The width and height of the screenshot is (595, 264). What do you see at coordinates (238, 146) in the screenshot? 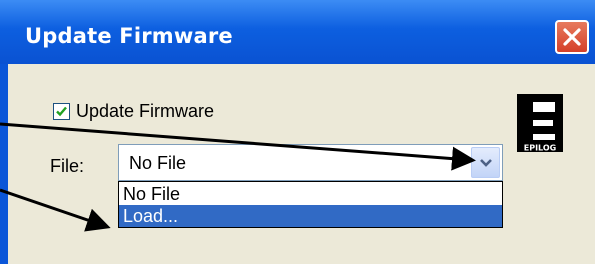
I see `arrow-to-dropdown-button` at bounding box center [238, 146].